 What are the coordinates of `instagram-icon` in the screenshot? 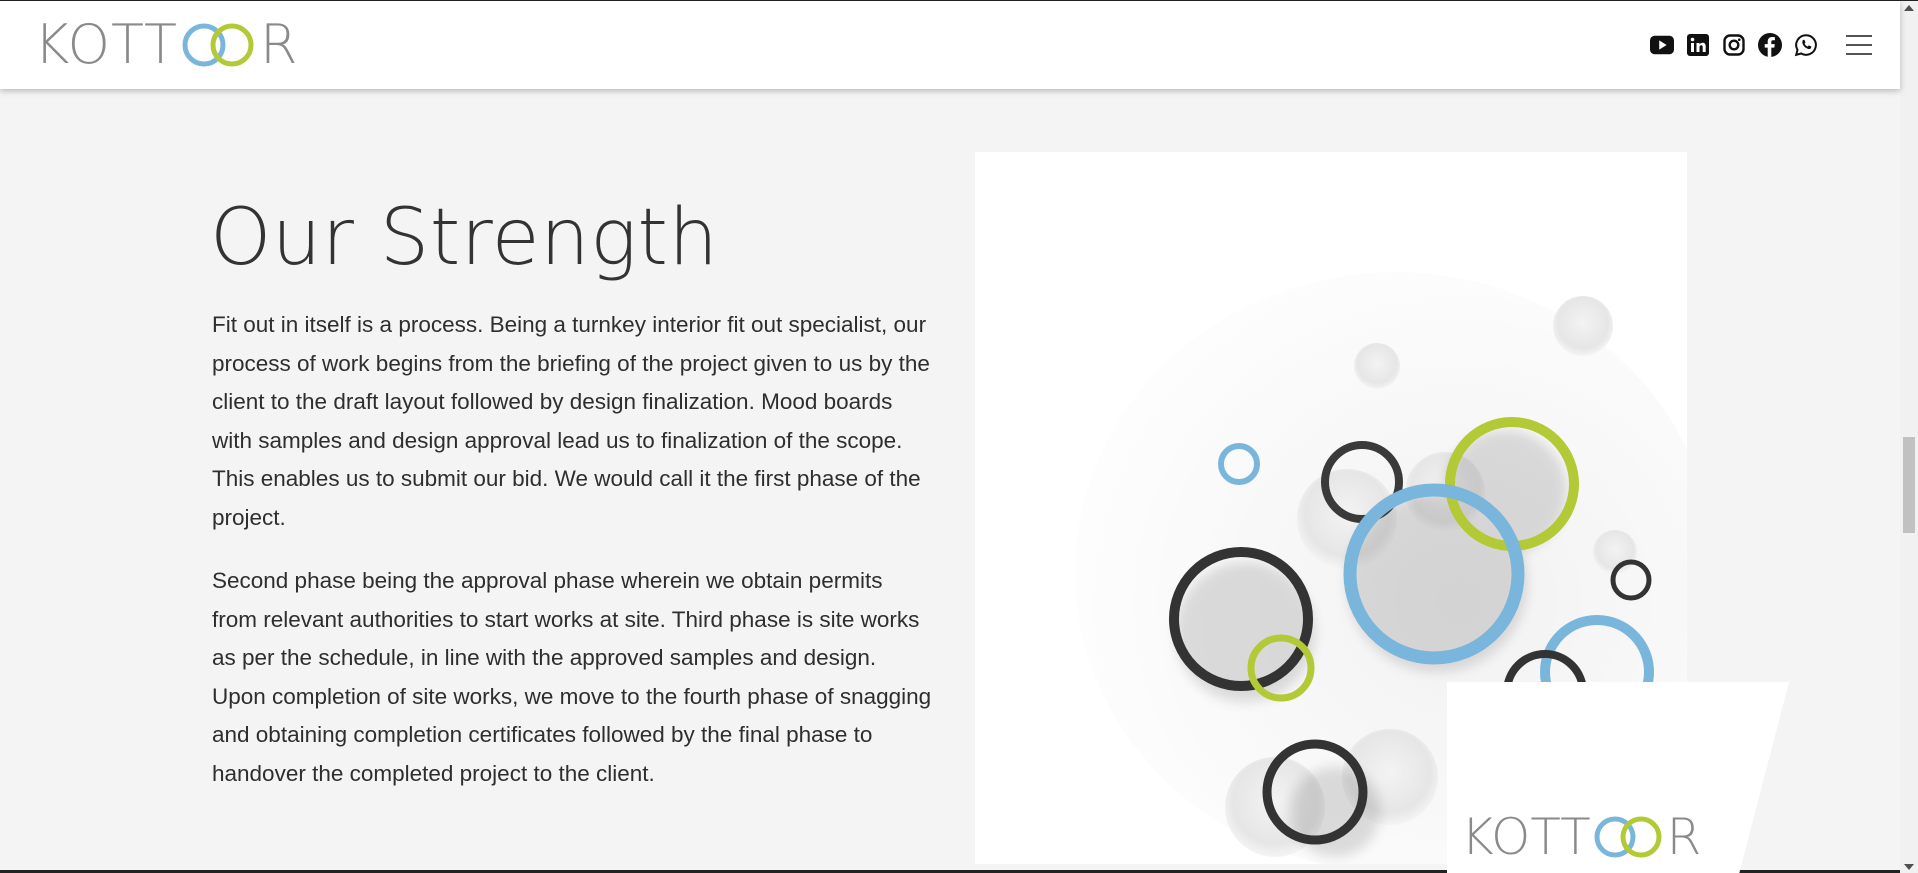 It's located at (1734, 45).